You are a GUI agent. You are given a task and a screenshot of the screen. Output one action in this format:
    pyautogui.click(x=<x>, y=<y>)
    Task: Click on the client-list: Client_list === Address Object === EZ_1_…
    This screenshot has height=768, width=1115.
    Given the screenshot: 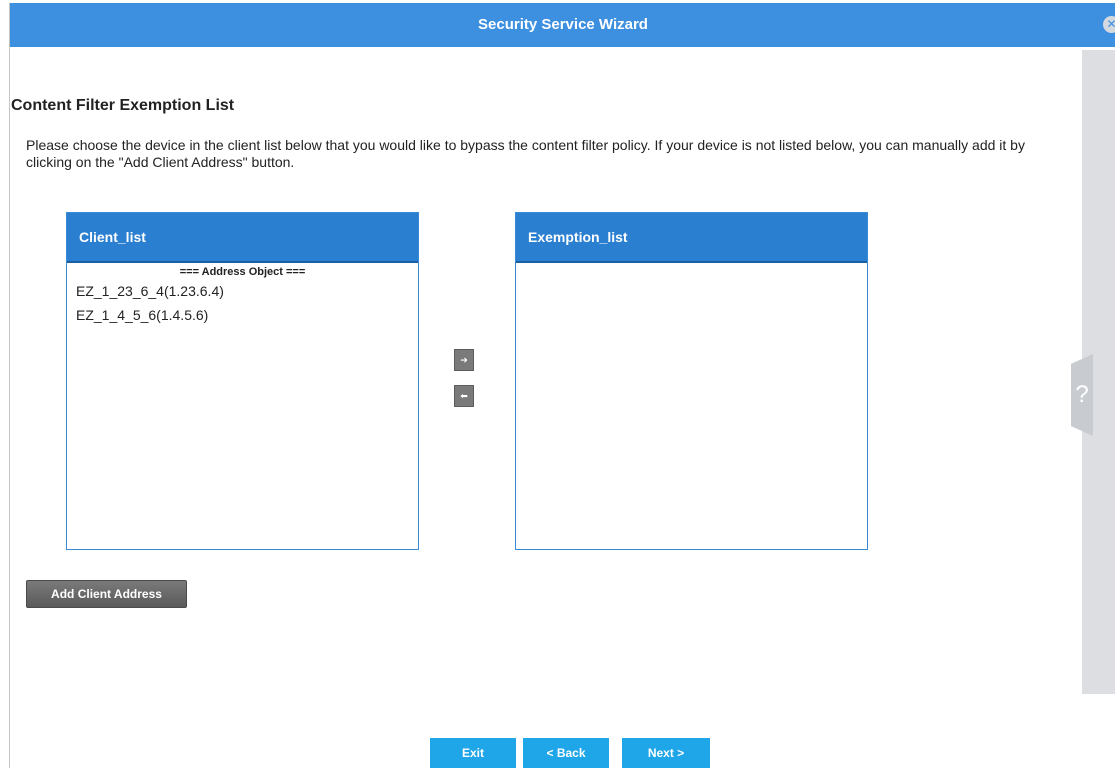 What is the action you would take?
    pyautogui.click(x=242, y=381)
    